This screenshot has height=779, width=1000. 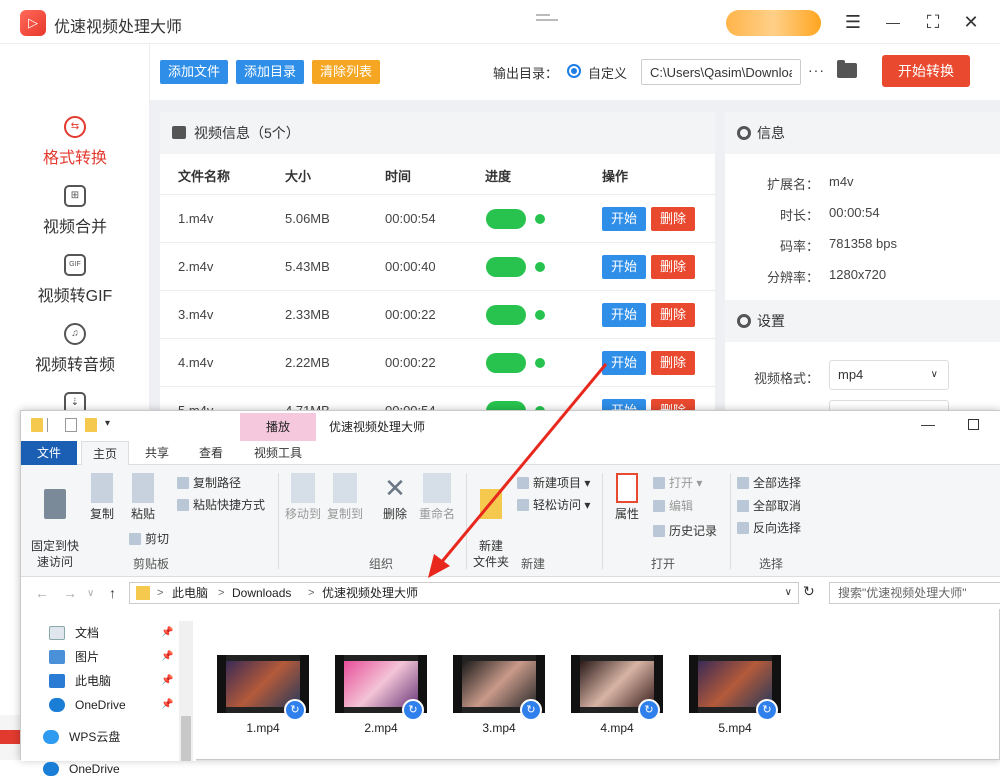 I want to click on cut-button: 剪切, so click(x=149, y=539).